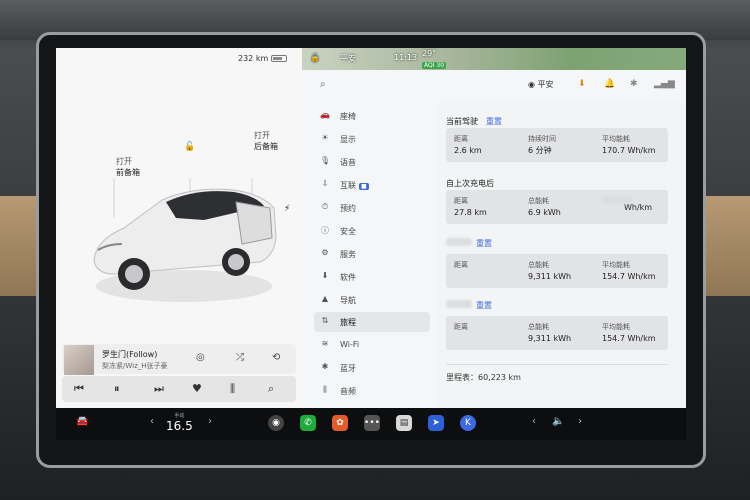 The width and height of the screenshot is (750, 500). What do you see at coordinates (266, 146) in the screenshot?
I see `trunk-label: 后备箱` at bounding box center [266, 146].